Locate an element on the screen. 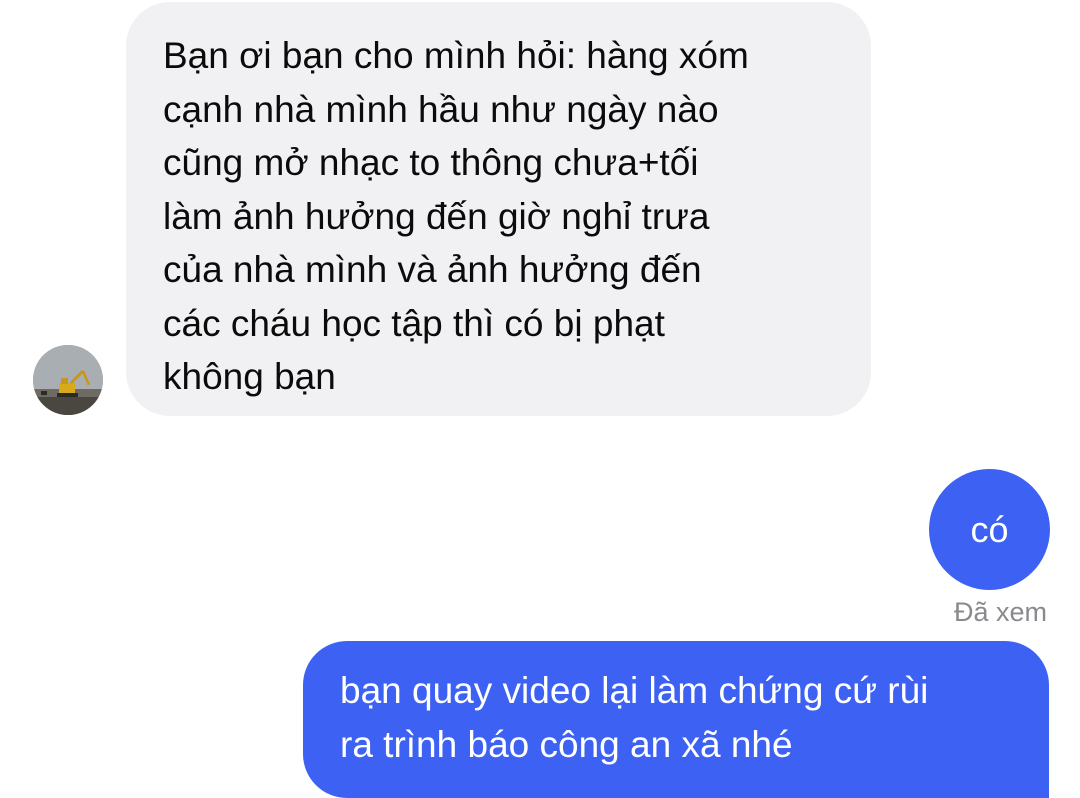  outgoing-message-bubble: có is located at coordinates (989, 529).